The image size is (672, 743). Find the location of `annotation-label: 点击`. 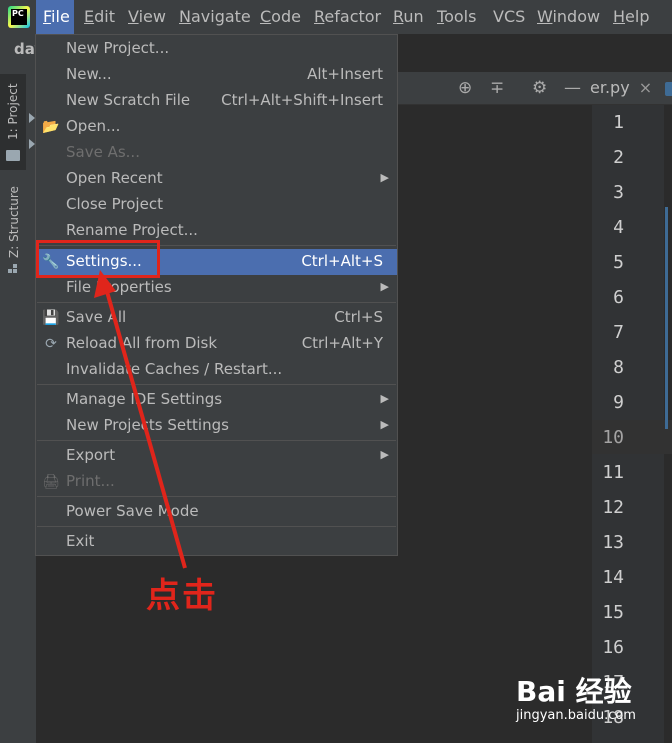

annotation-label: 点击 is located at coordinates (182, 596).